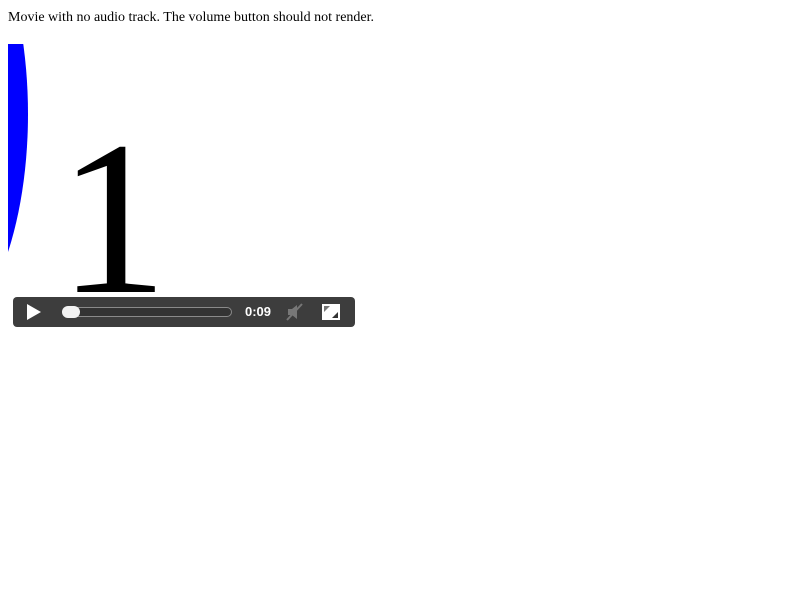 This screenshot has width=800, height=600. Describe the element at coordinates (258, 311) in the screenshot. I see `current-time-display: 0:09` at that location.